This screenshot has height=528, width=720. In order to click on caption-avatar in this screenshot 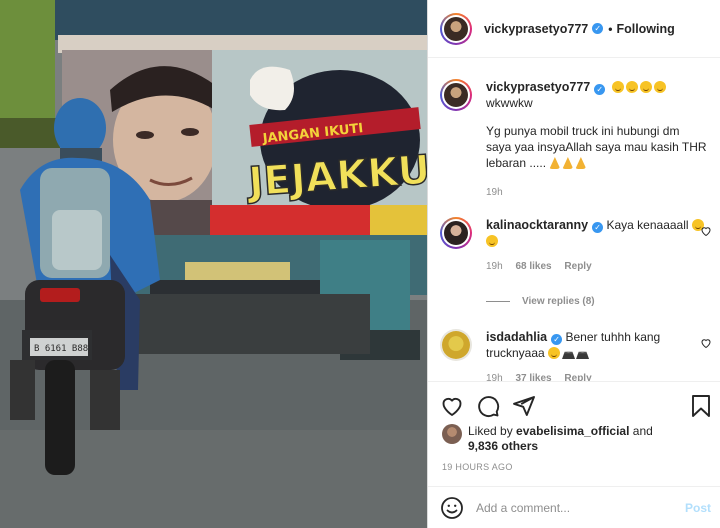, I will do `click(456, 95)`.